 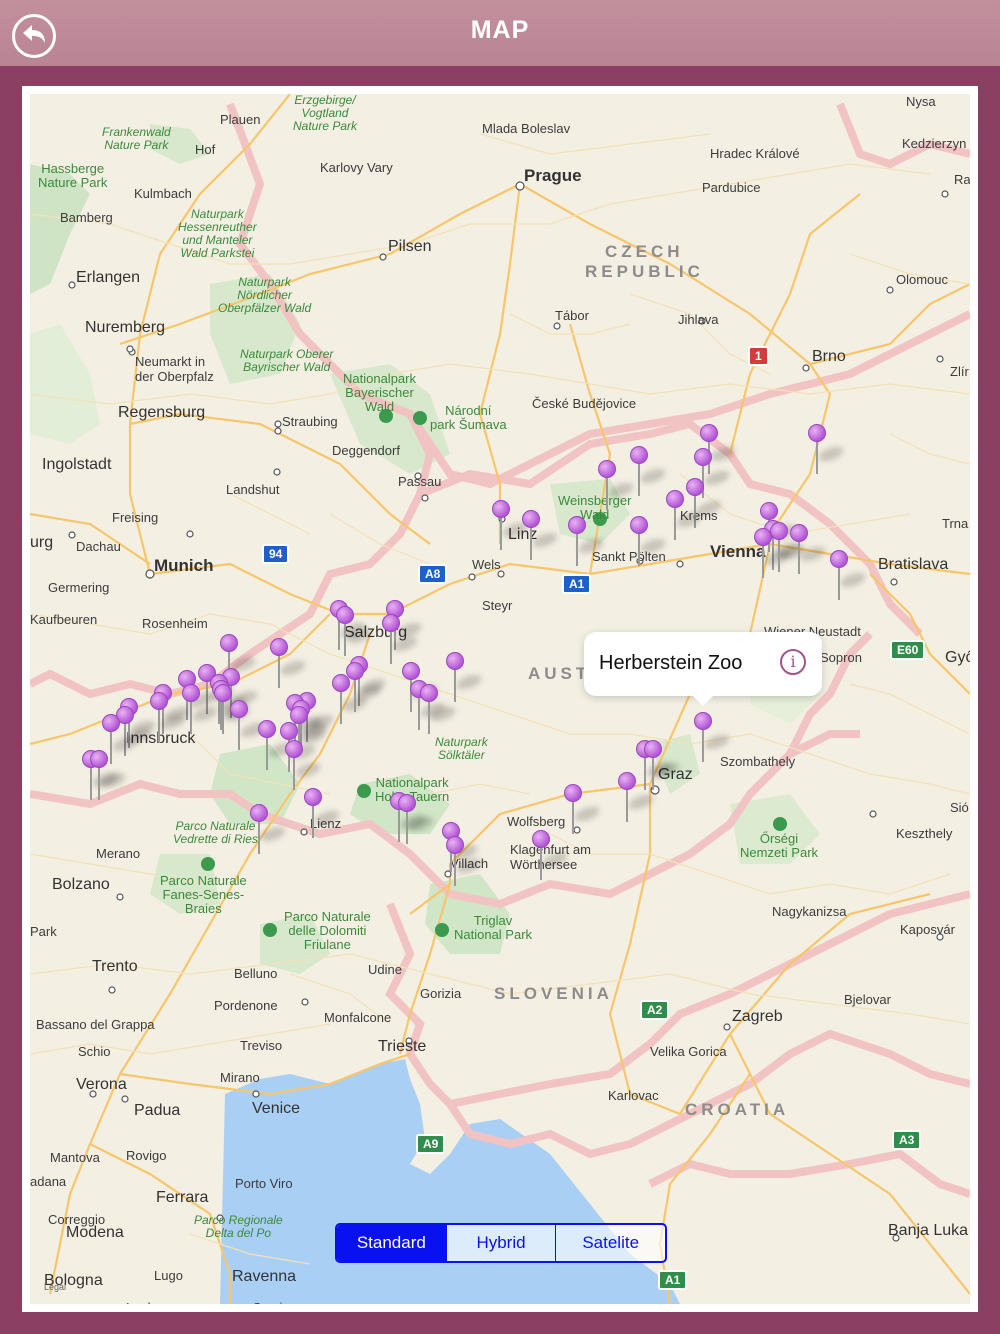 I want to click on road-shield-a94: 94, so click(x=276, y=554).